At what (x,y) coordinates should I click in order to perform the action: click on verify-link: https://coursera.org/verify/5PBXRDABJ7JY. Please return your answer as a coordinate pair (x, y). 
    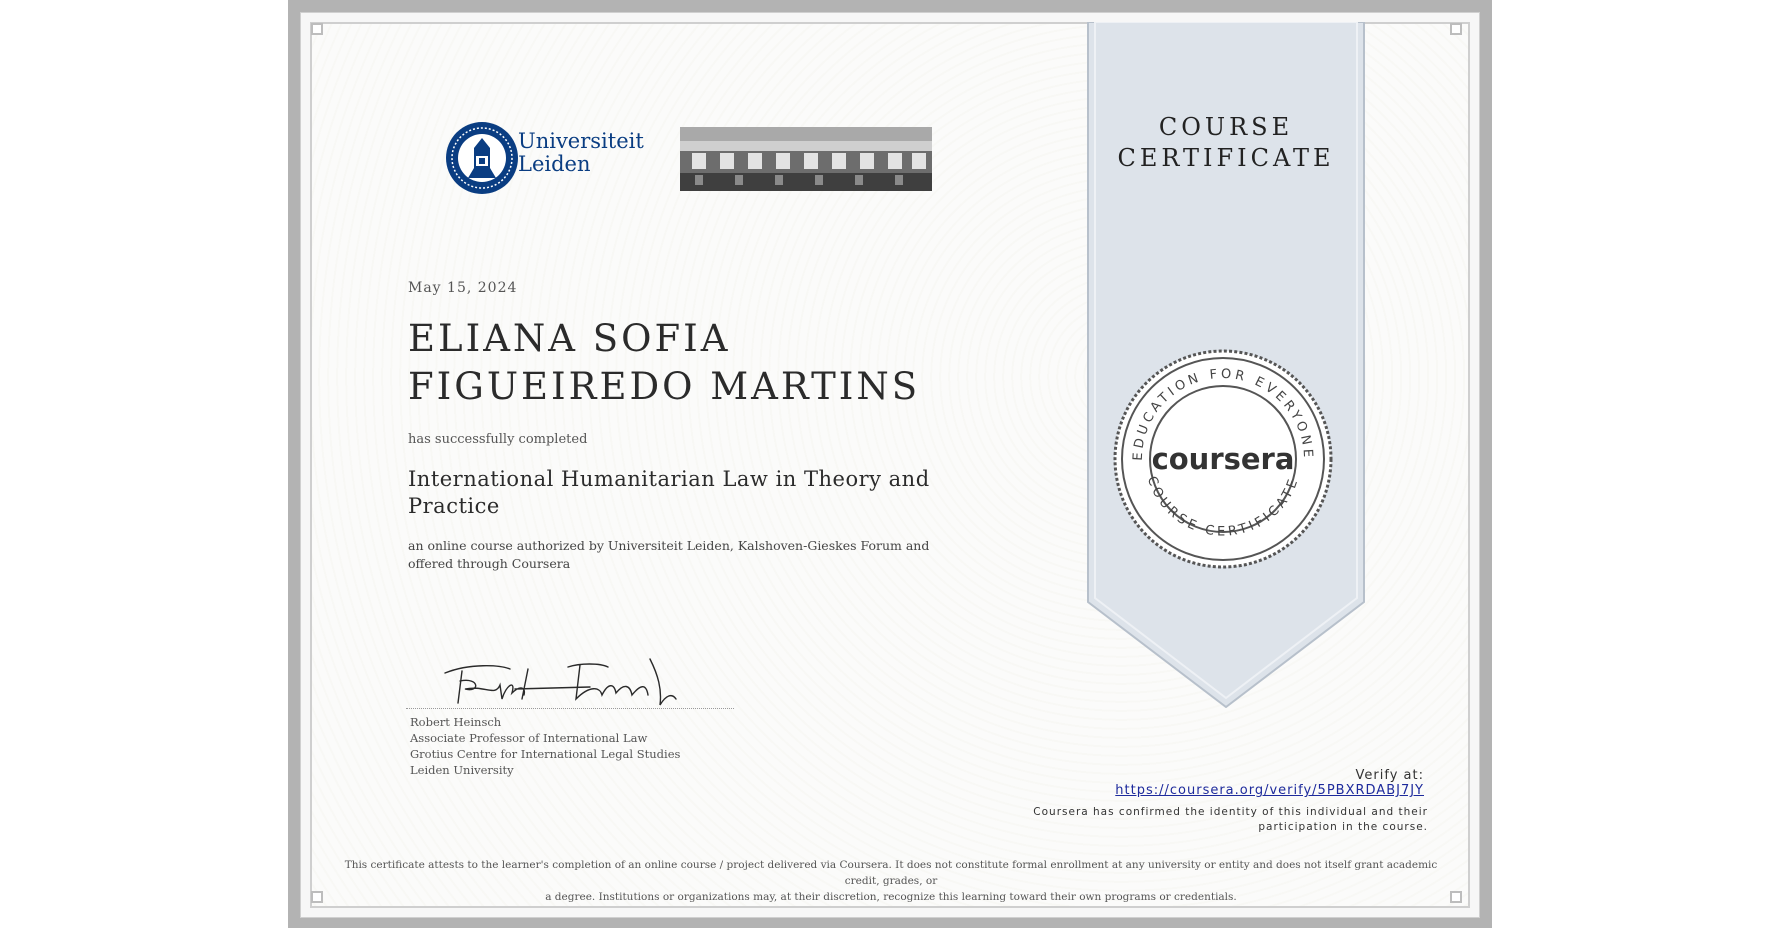
    Looking at the image, I should click on (1262, 790).